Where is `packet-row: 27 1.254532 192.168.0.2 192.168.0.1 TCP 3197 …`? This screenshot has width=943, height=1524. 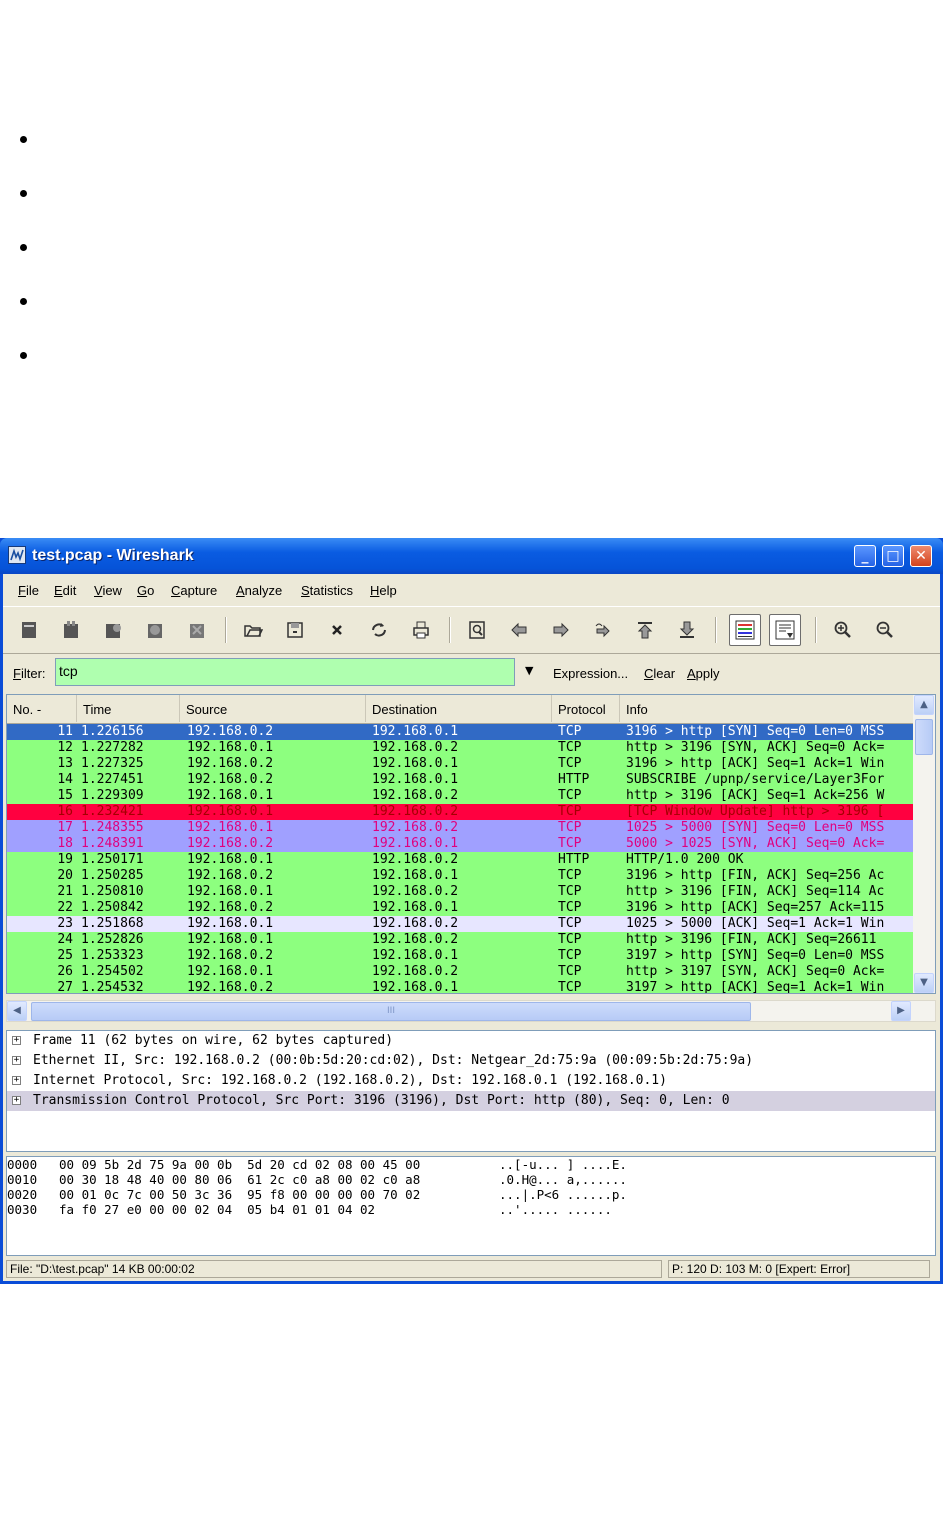 packet-row: 27 1.254532 192.168.0.2 192.168.0.1 TCP 3197 … is located at coordinates (460, 986).